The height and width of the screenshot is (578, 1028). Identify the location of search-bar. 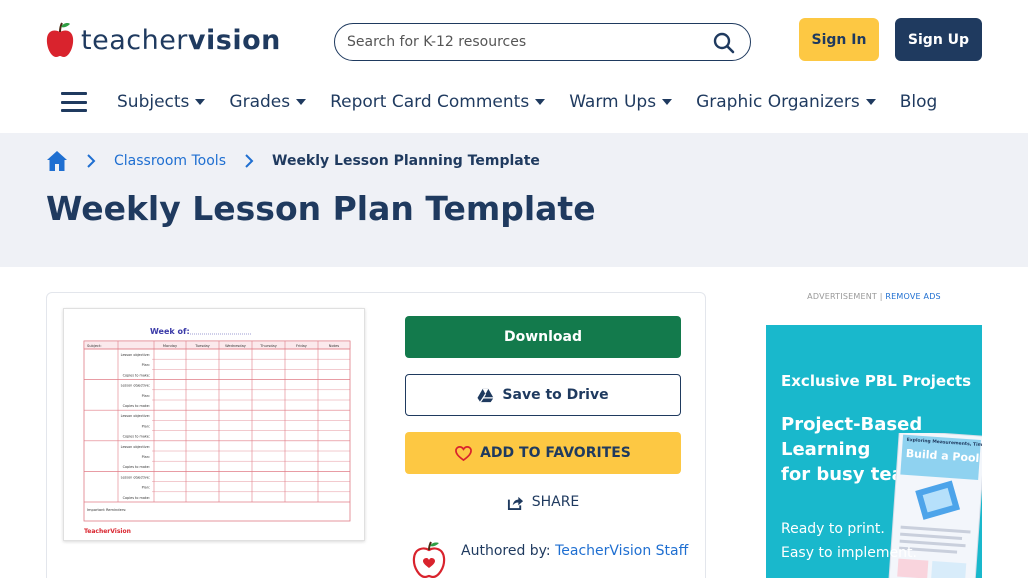
(542, 42).